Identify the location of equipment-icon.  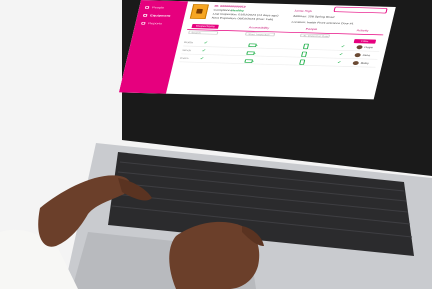
(145, 15).